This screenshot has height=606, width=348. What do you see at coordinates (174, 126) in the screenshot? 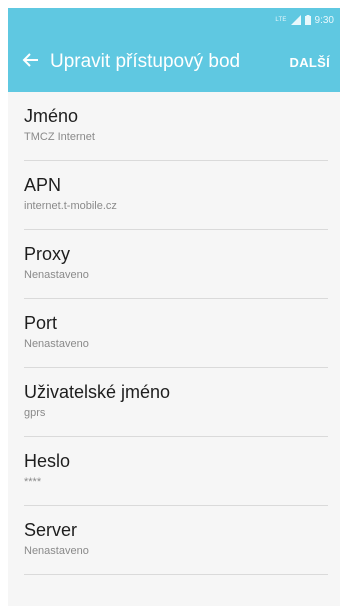
I see `setting-name: Jméno TMCZ Internet` at bounding box center [174, 126].